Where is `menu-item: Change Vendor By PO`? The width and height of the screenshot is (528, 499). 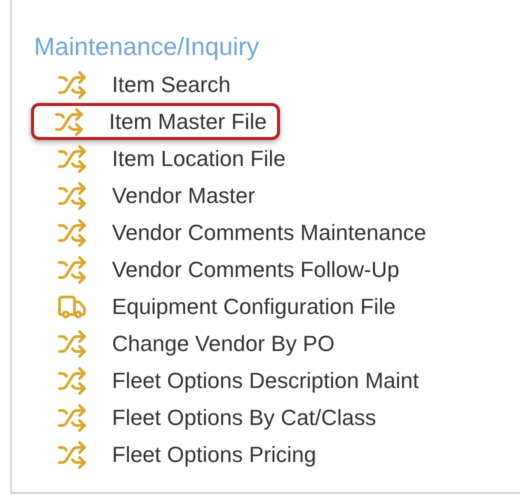
menu-item: Change Vendor By PO is located at coordinates (191, 343).